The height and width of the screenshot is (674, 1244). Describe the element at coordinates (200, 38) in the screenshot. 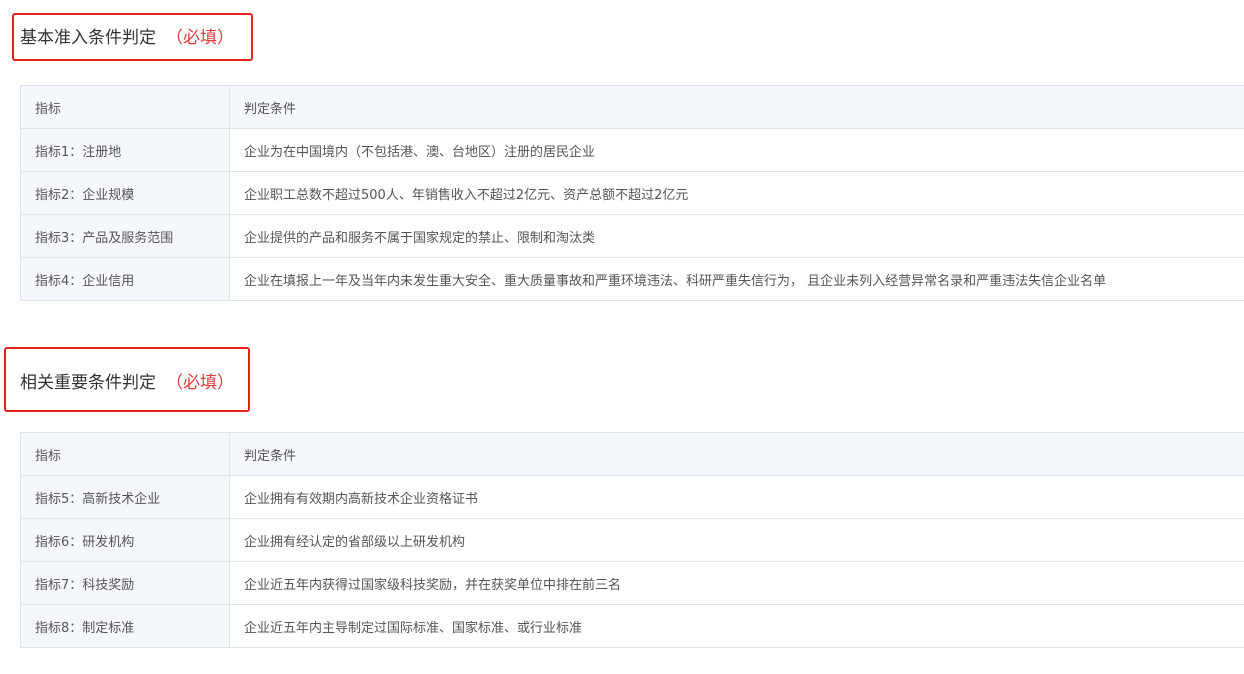

I see `section-1-required-mark: （必填）` at that location.